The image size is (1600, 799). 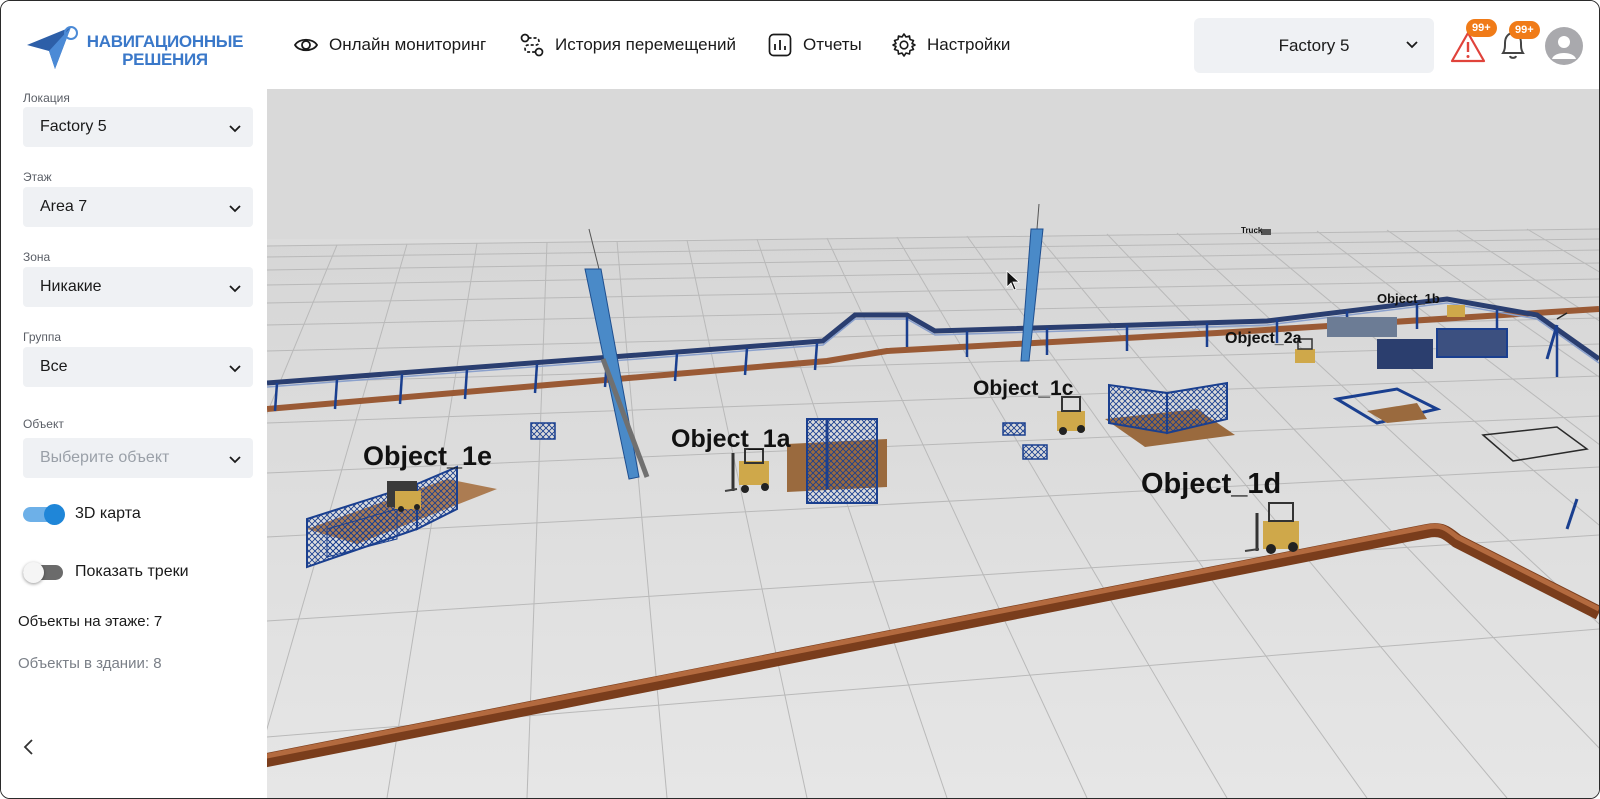 I want to click on user-avatar, so click(x=1564, y=46).